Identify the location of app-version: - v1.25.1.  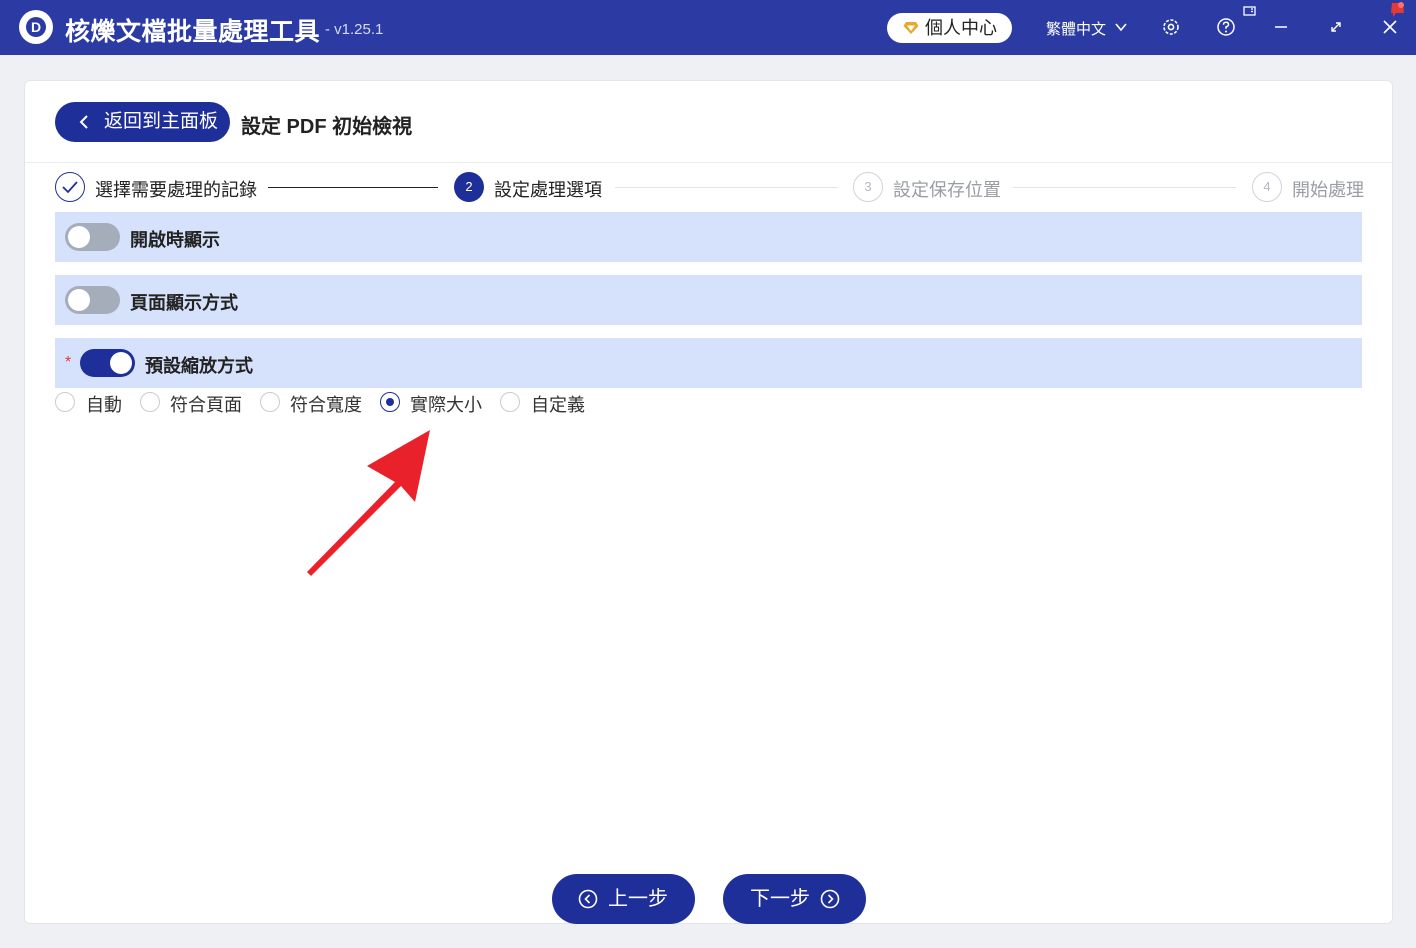
(354, 29).